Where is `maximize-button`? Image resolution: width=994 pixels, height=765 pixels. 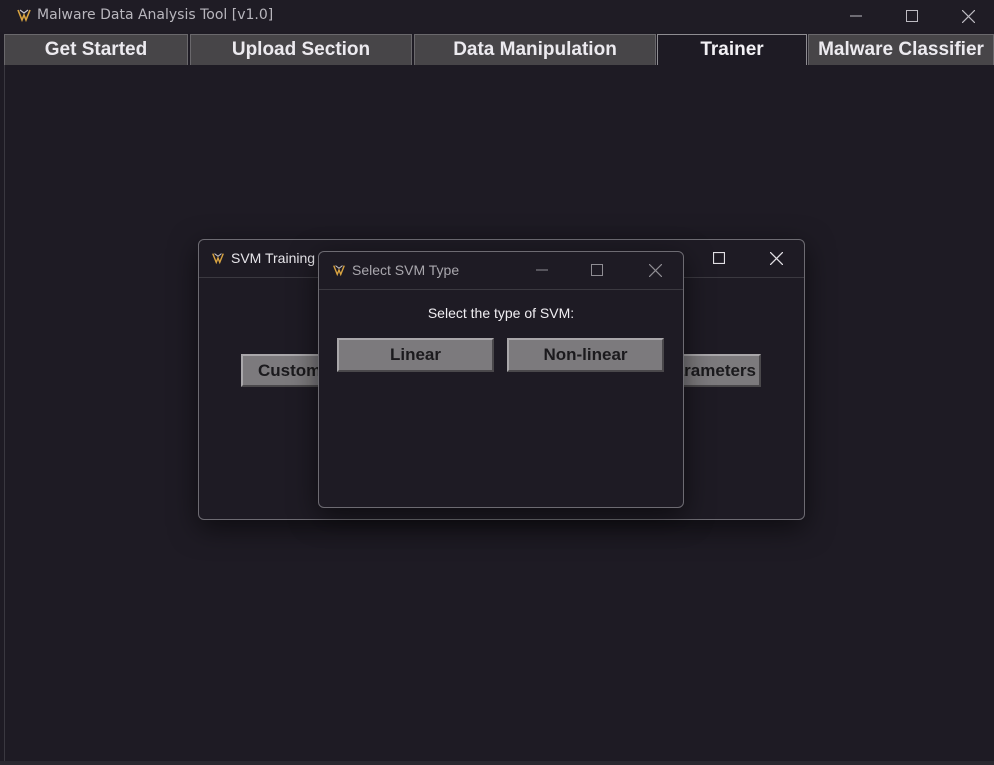
maximize-button is located at coordinates (912, 16).